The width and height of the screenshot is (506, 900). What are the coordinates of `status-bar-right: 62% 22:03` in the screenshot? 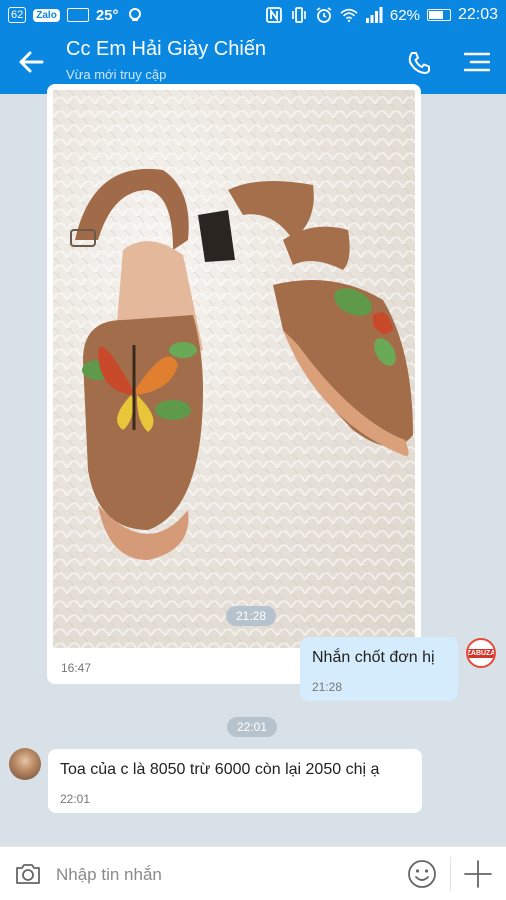 It's located at (381, 15).